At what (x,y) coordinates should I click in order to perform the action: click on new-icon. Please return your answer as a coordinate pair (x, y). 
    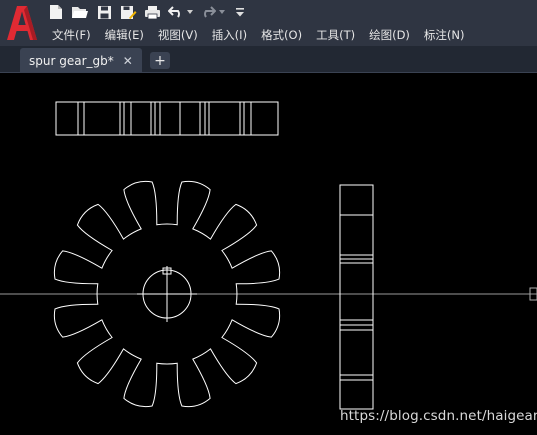
    Looking at the image, I should click on (56, 12).